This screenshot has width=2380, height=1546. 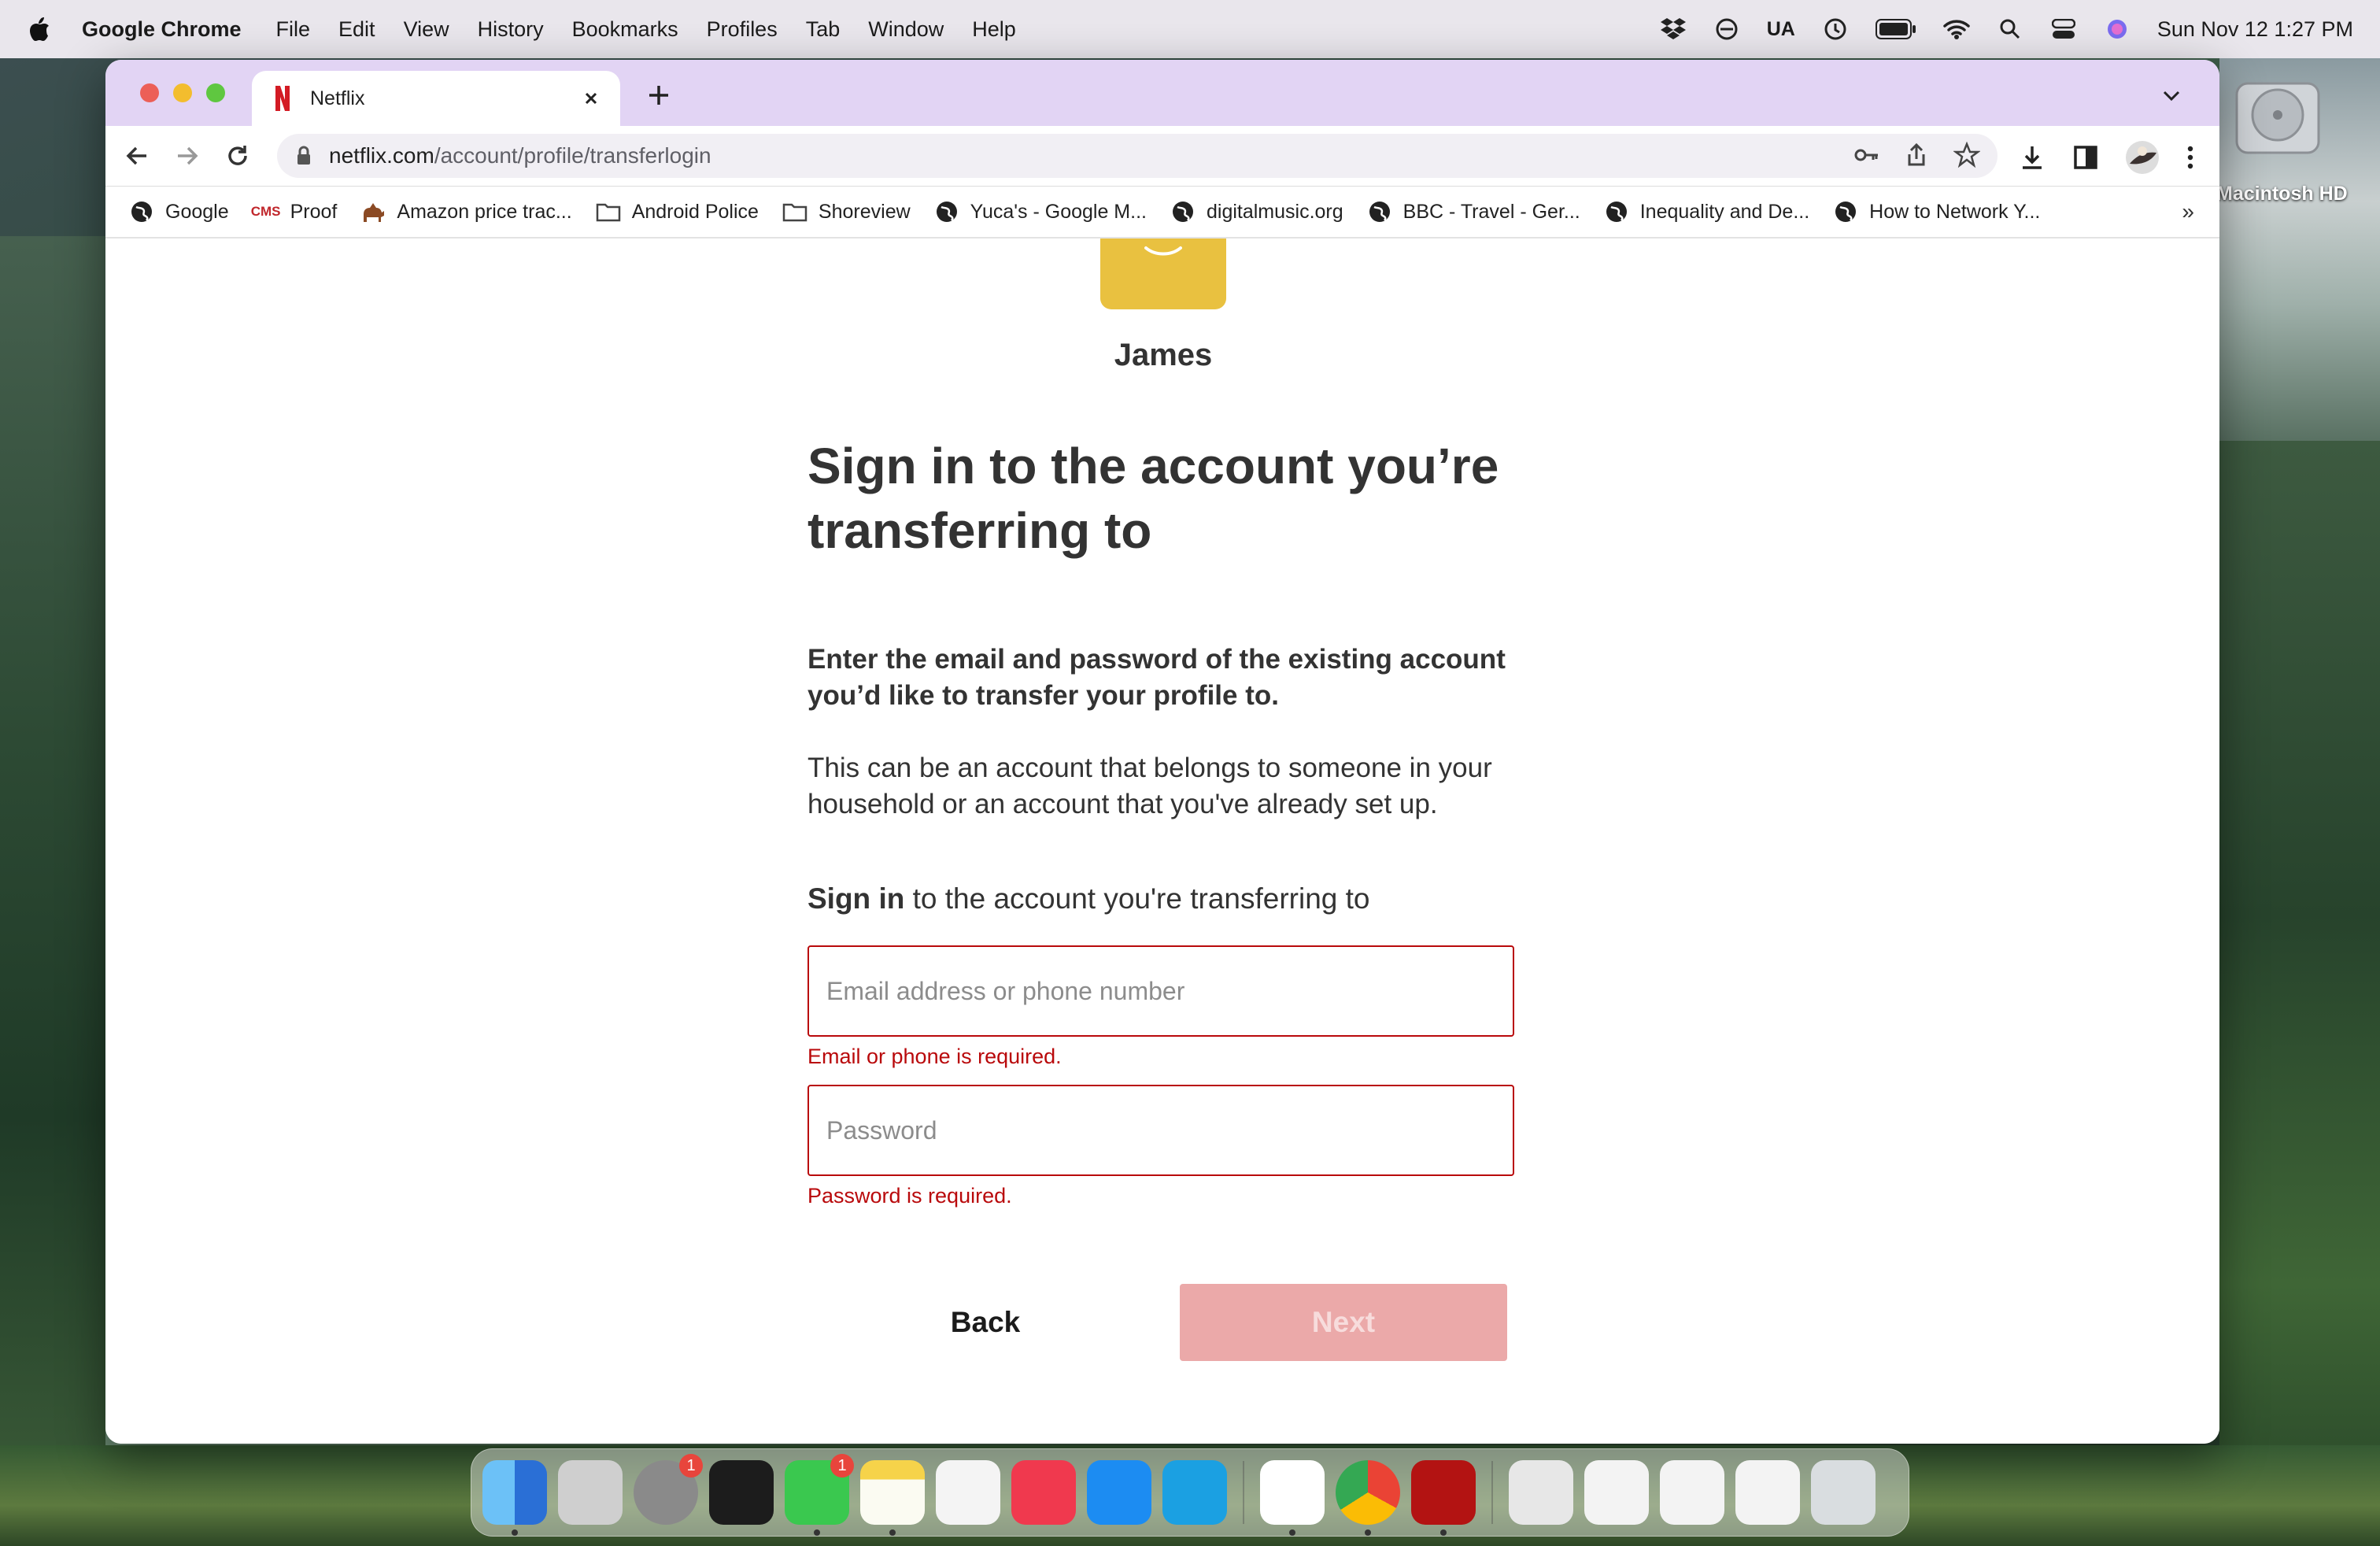 I want to click on more-vert-icon, so click(x=2190, y=157).